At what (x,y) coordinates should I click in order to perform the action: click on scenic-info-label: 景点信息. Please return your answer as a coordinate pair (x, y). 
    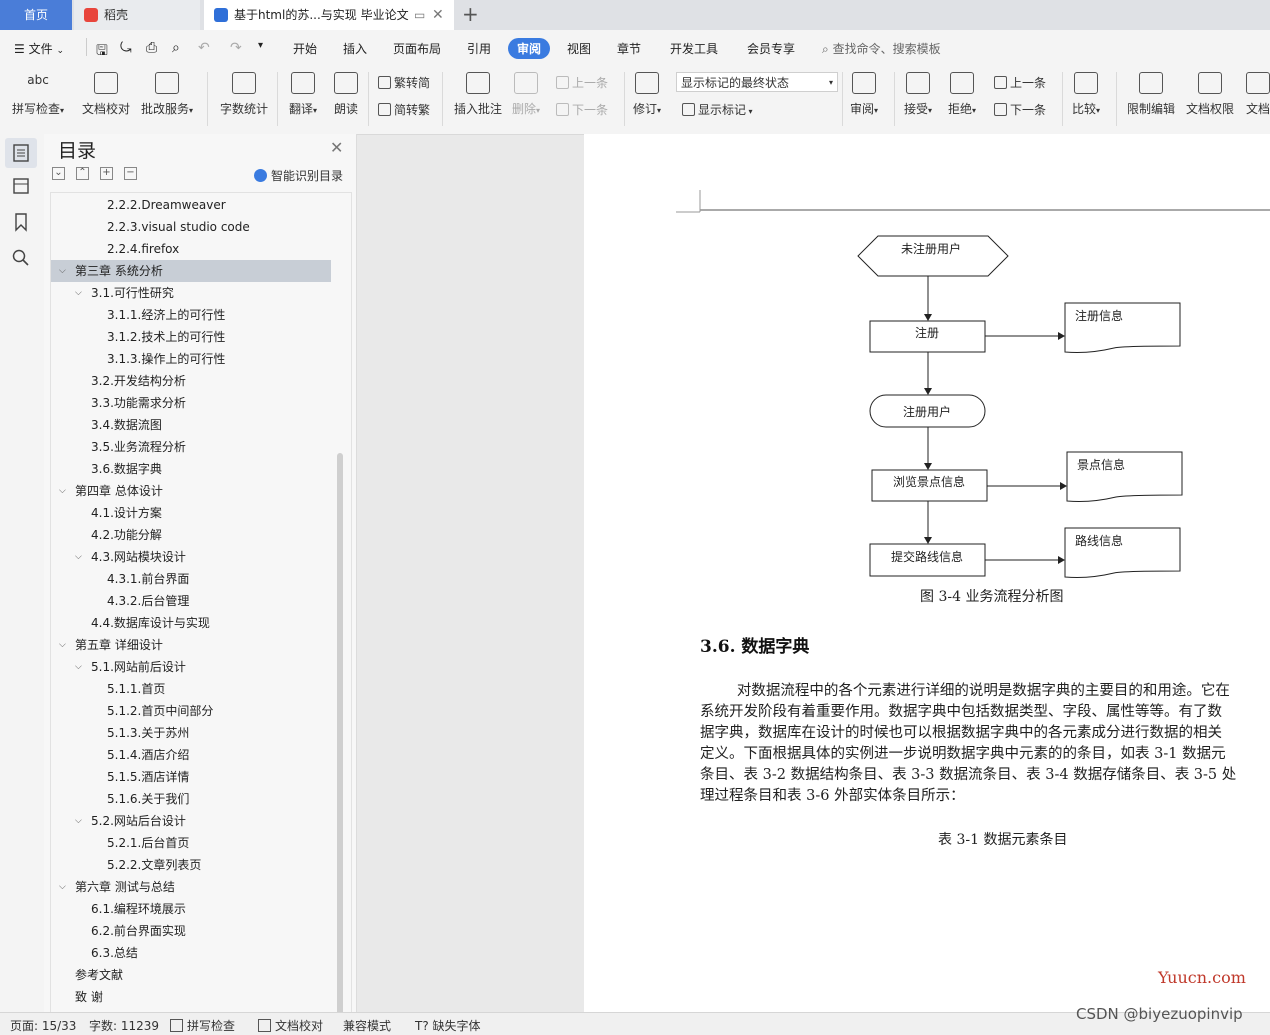
    Looking at the image, I should click on (1101, 464).